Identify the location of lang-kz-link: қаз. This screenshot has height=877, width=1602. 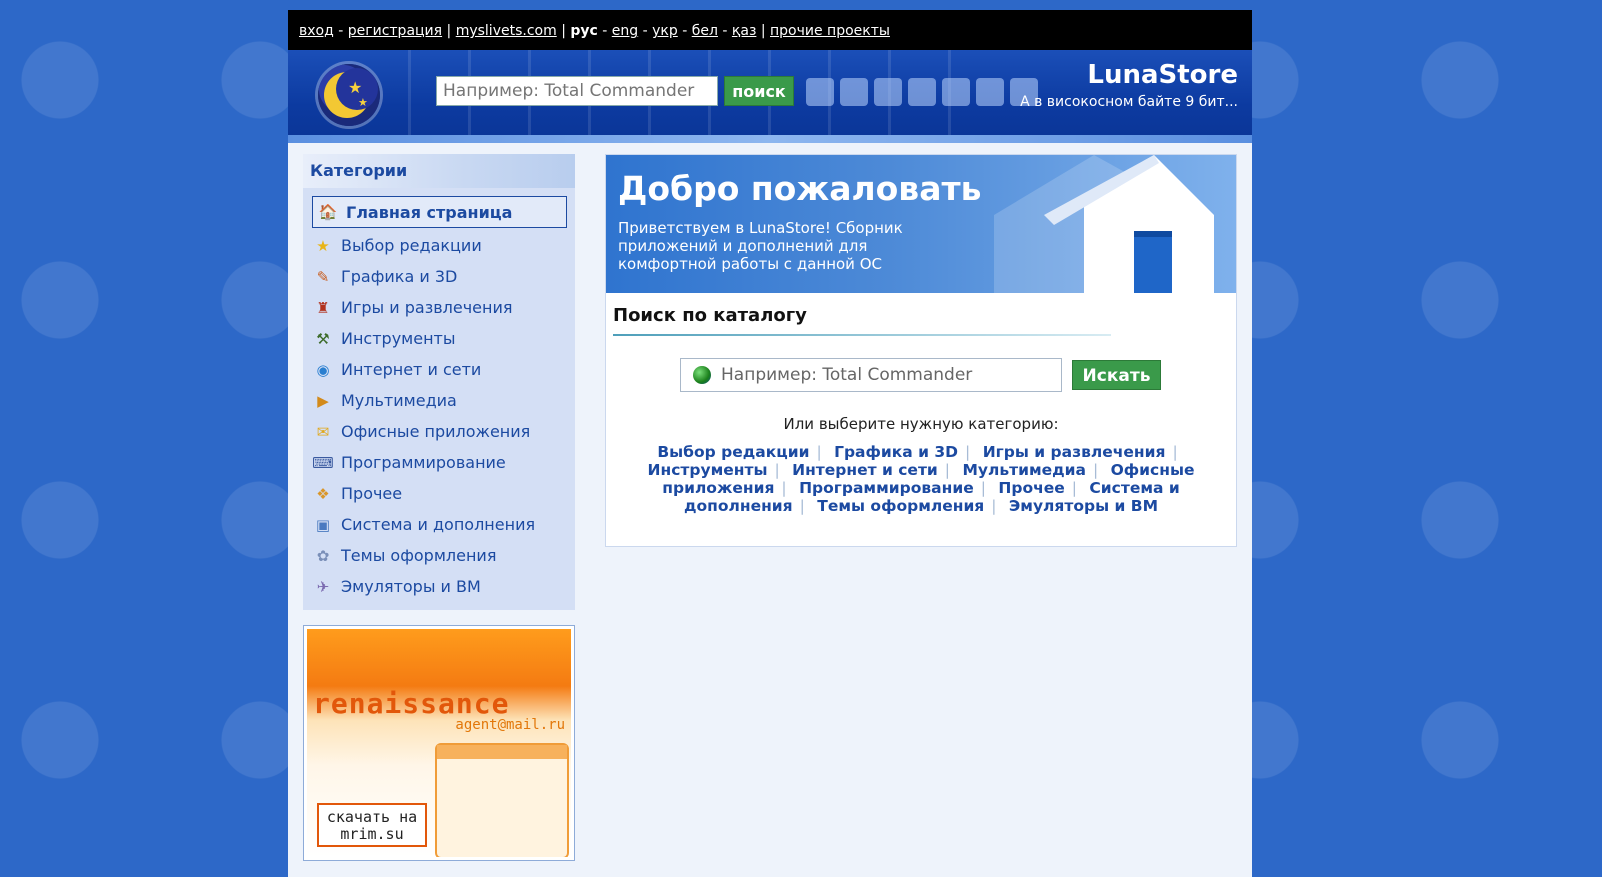
(744, 31).